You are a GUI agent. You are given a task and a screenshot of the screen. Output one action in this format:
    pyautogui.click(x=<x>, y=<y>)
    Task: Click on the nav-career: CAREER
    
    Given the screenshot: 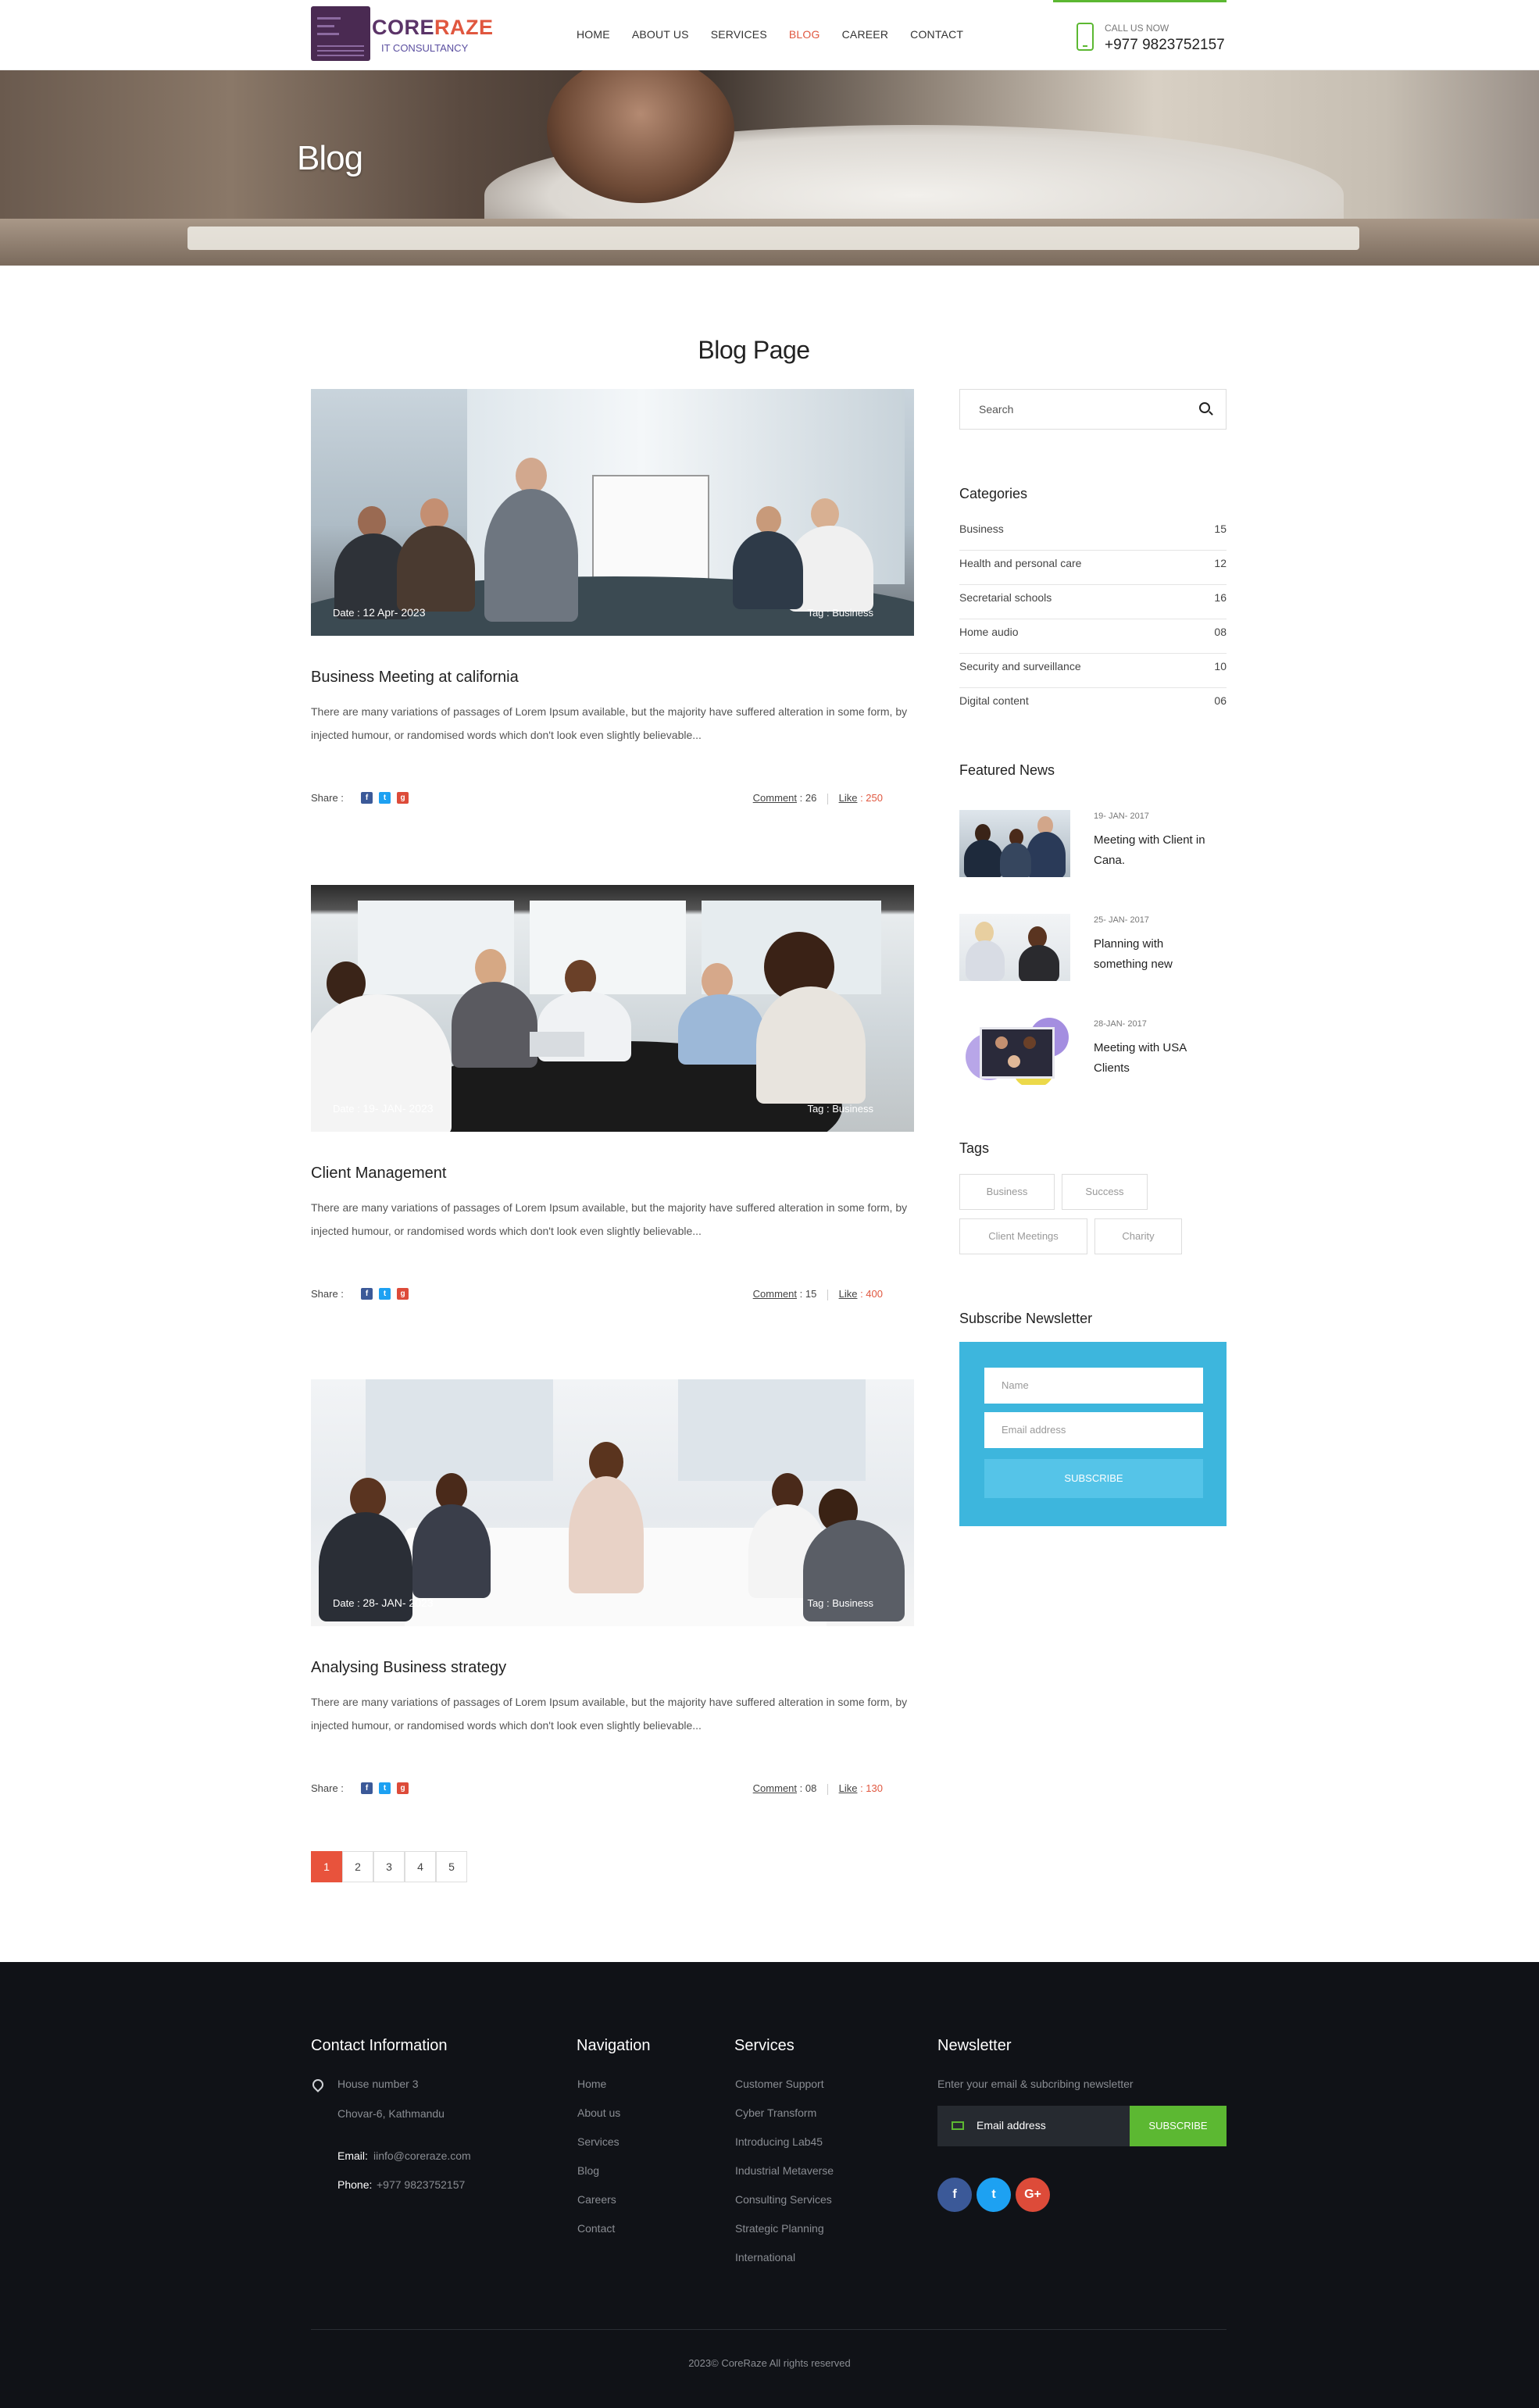 What is the action you would take?
    pyautogui.click(x=865, y=34)
    